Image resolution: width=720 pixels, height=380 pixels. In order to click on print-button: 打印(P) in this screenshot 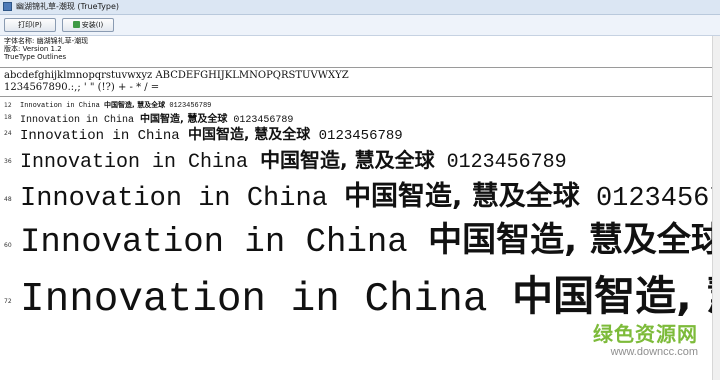, I will do `click(30, 25)`.